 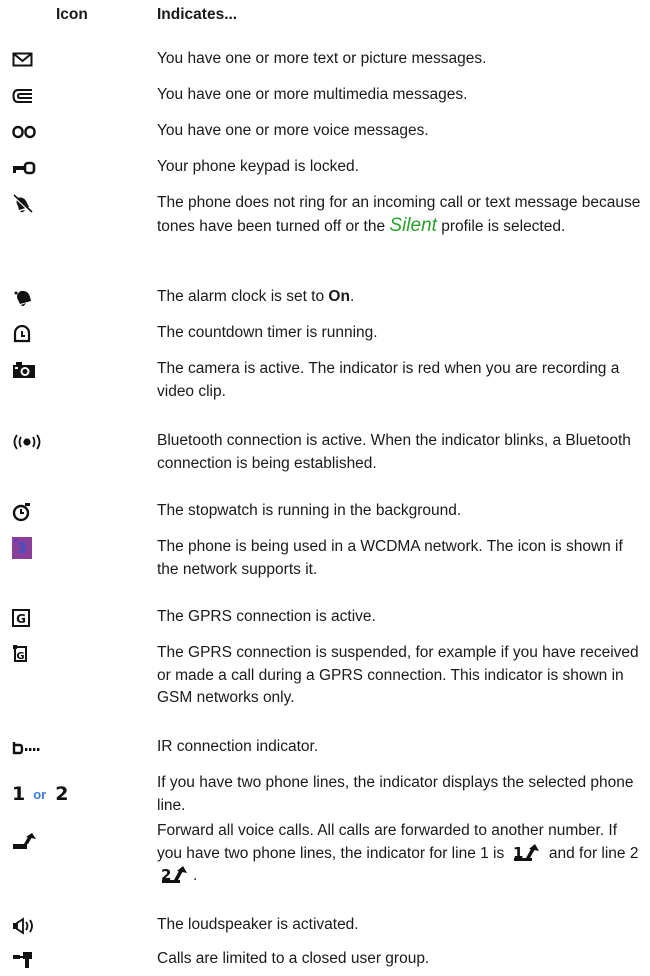 I want to click on phone-line-icons: 1 or 2, so click(x=40, y=794).